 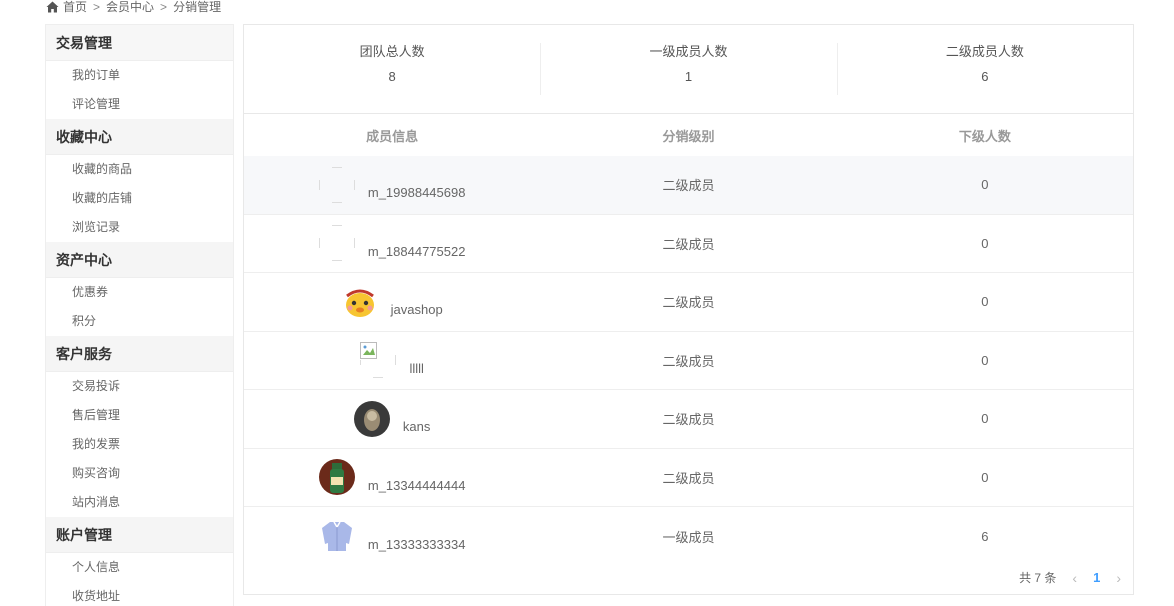 I want to click on sidebar-group-trade: 交易管理 我的订单 评论管理, so click(x=139, y=72).